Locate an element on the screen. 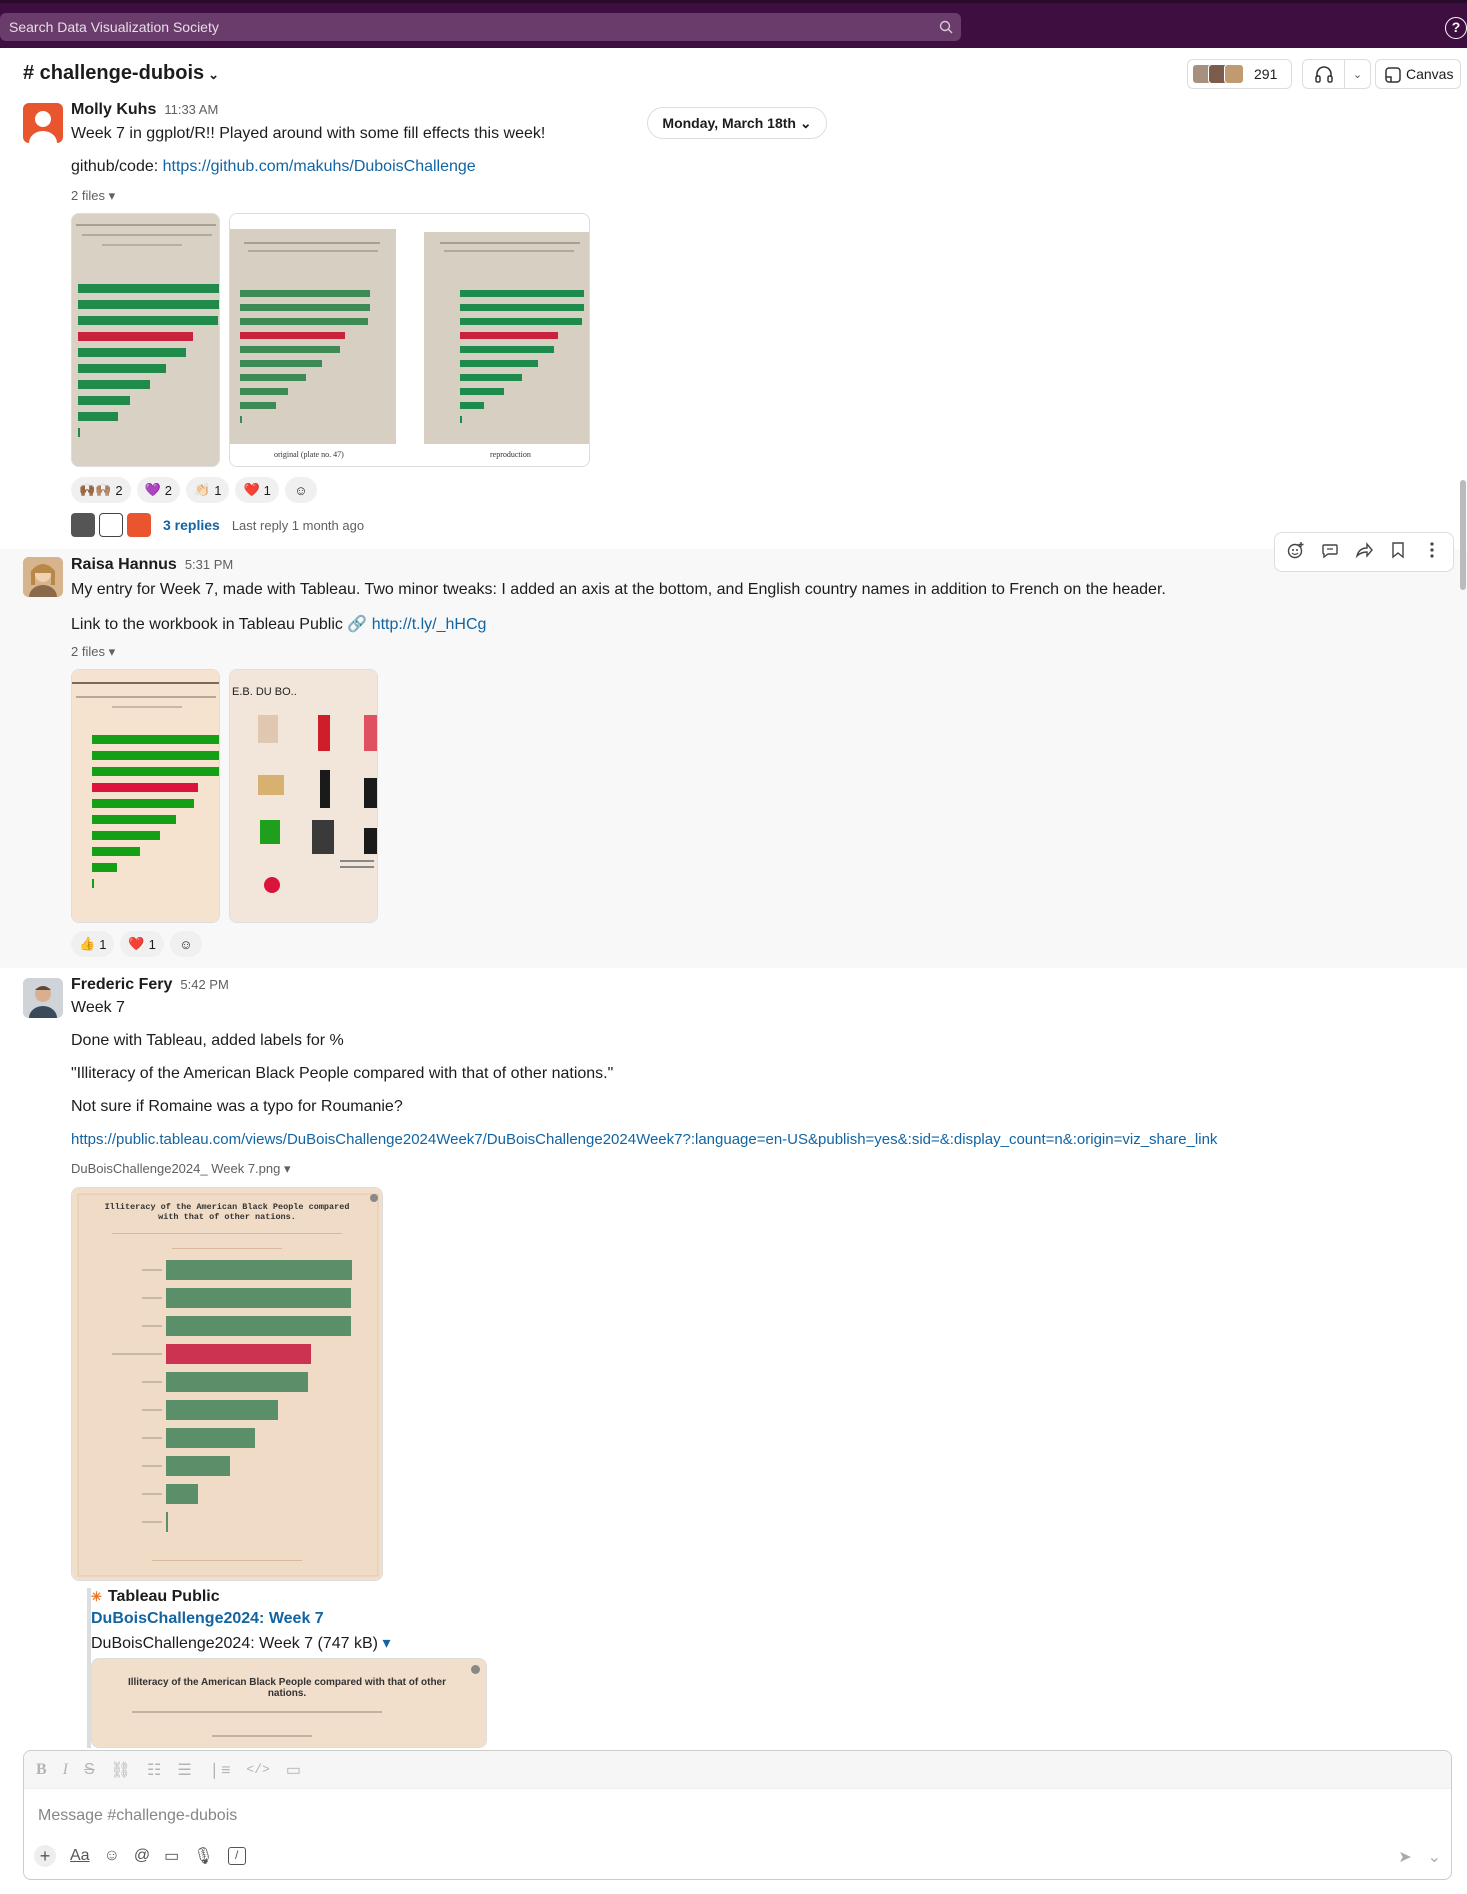  plus-icon: + is located at coordinates (45, 1856).